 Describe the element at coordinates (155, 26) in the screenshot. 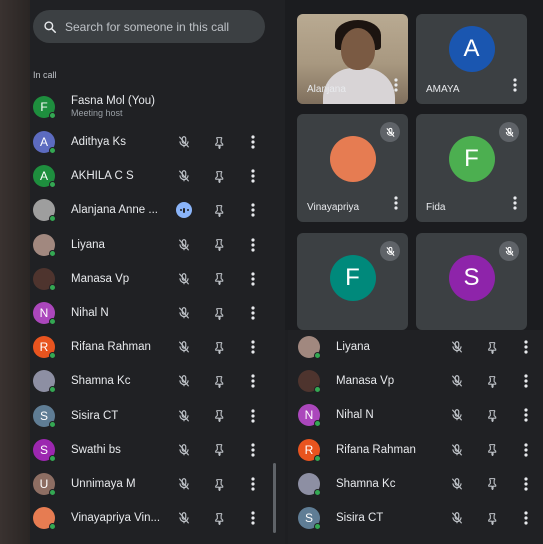

I see `search-input` at that location.